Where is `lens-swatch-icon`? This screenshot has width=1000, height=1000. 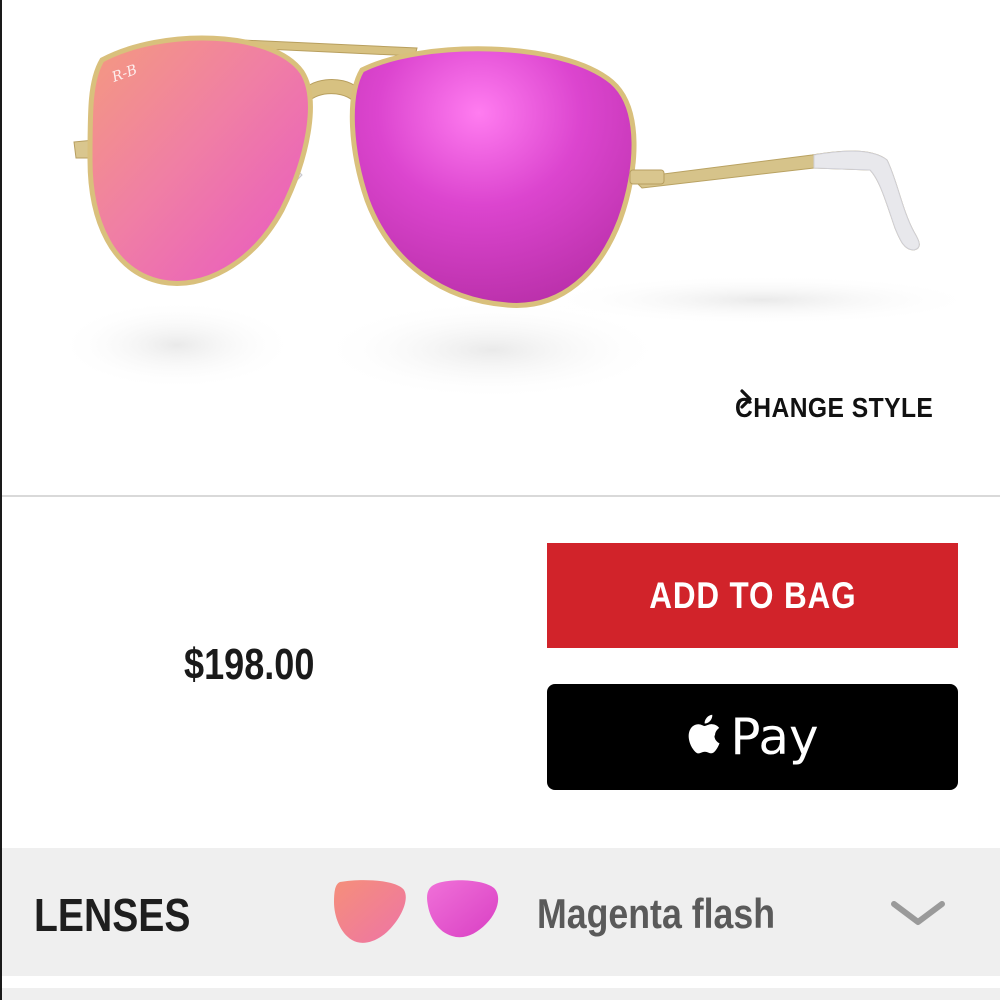
lens-swatch-icon is located at coordinates (416, 911).